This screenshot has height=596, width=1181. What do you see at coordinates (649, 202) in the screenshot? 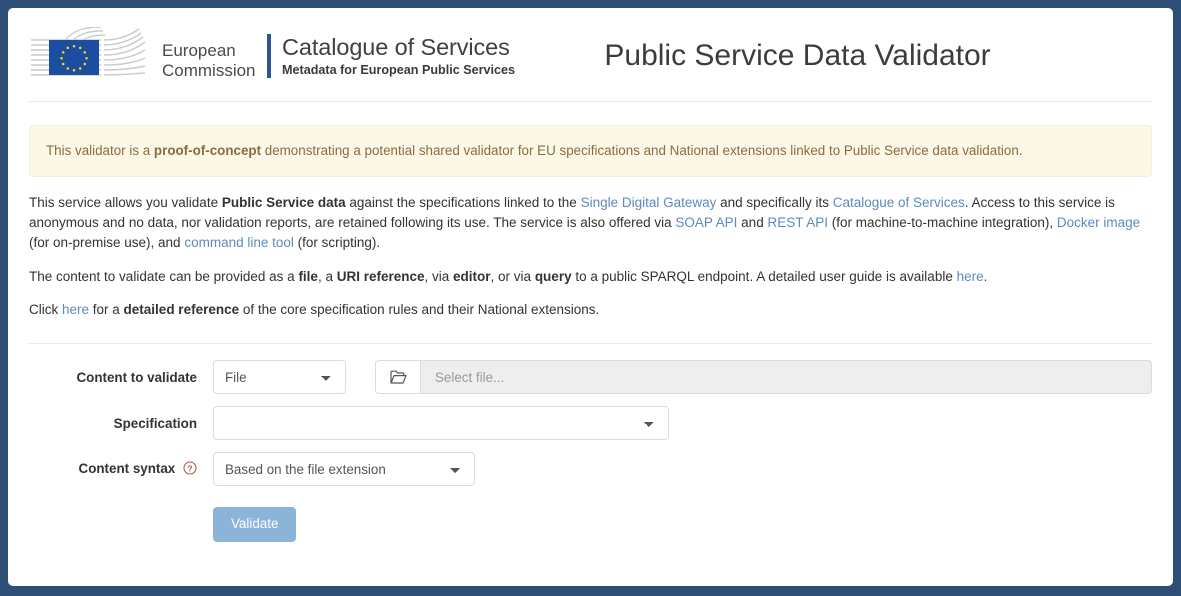
I see `link-single-digital-gateway: Single Digital Gateway` at bounding box center [649, 202].